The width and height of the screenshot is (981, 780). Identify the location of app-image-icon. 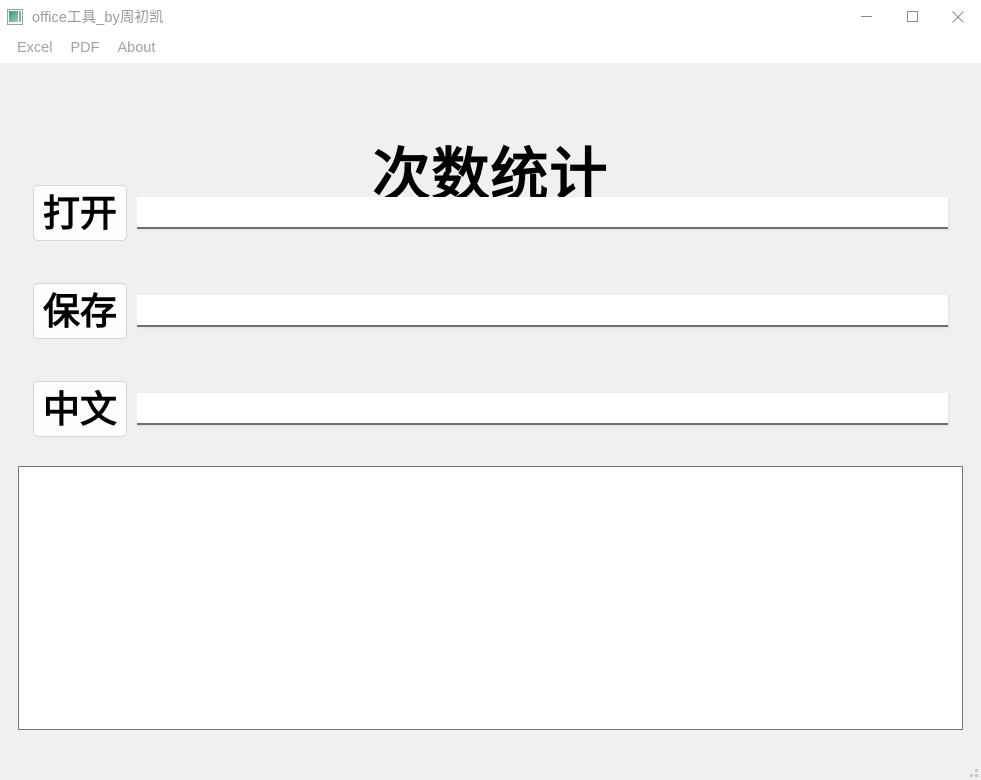
(15, 16).